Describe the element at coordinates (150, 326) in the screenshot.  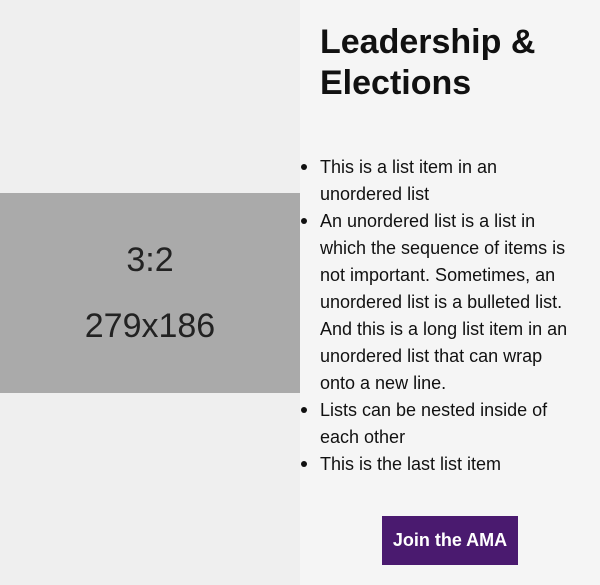
I see `image-size-label: 279x186` at that location.